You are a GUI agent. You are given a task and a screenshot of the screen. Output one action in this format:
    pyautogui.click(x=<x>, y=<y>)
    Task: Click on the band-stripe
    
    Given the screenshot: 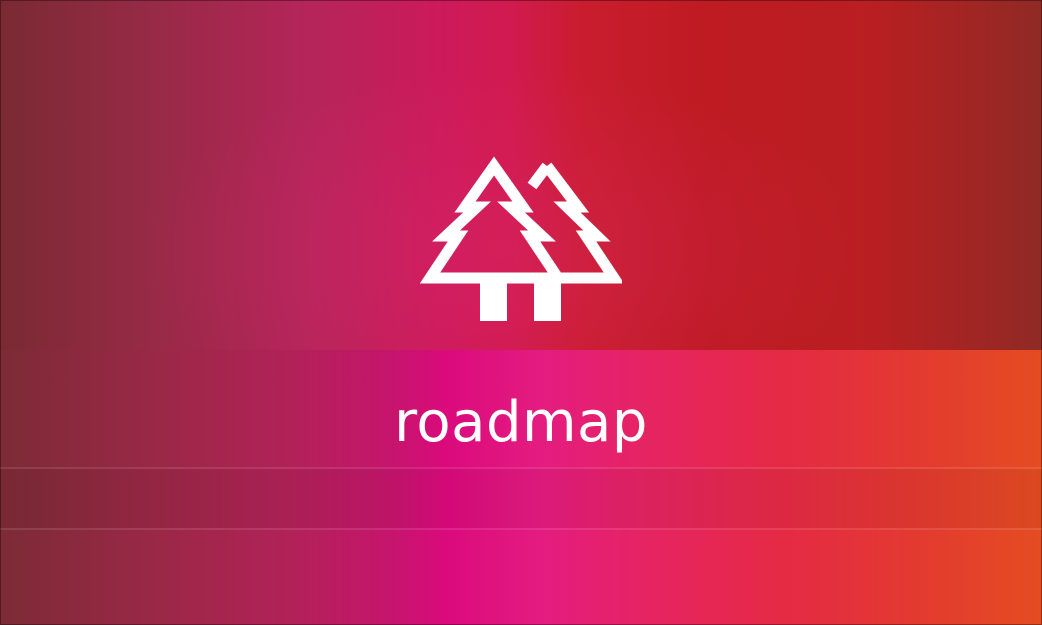 What is the action you would take?
    pyautogui.click(x=521, y=498)
    